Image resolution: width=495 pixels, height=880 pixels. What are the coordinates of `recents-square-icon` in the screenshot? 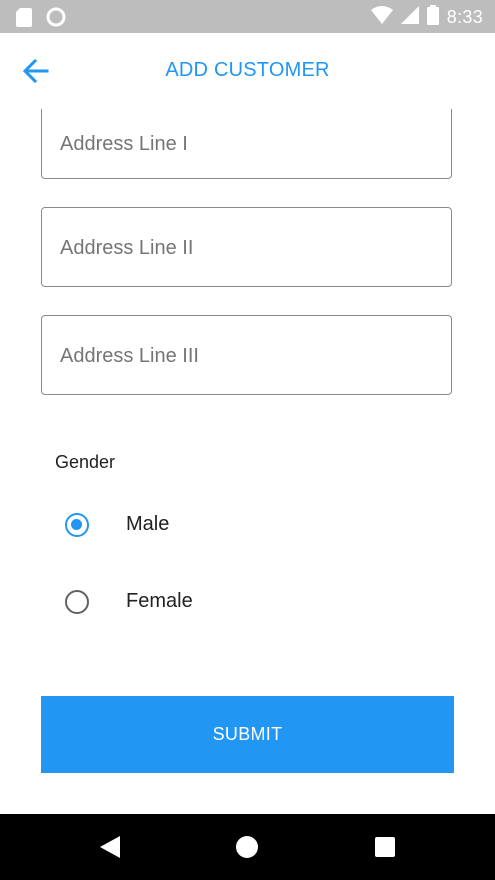 It's located at (385, 850).